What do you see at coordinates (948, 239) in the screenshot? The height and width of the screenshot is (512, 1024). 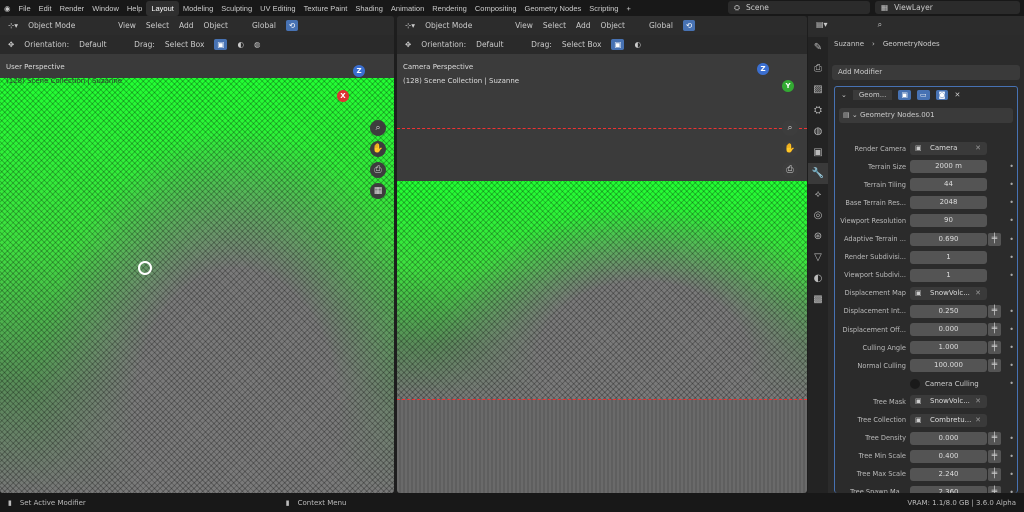 I see `adaptive-terrain-field: 0.690` at bounding box center [948, 239].